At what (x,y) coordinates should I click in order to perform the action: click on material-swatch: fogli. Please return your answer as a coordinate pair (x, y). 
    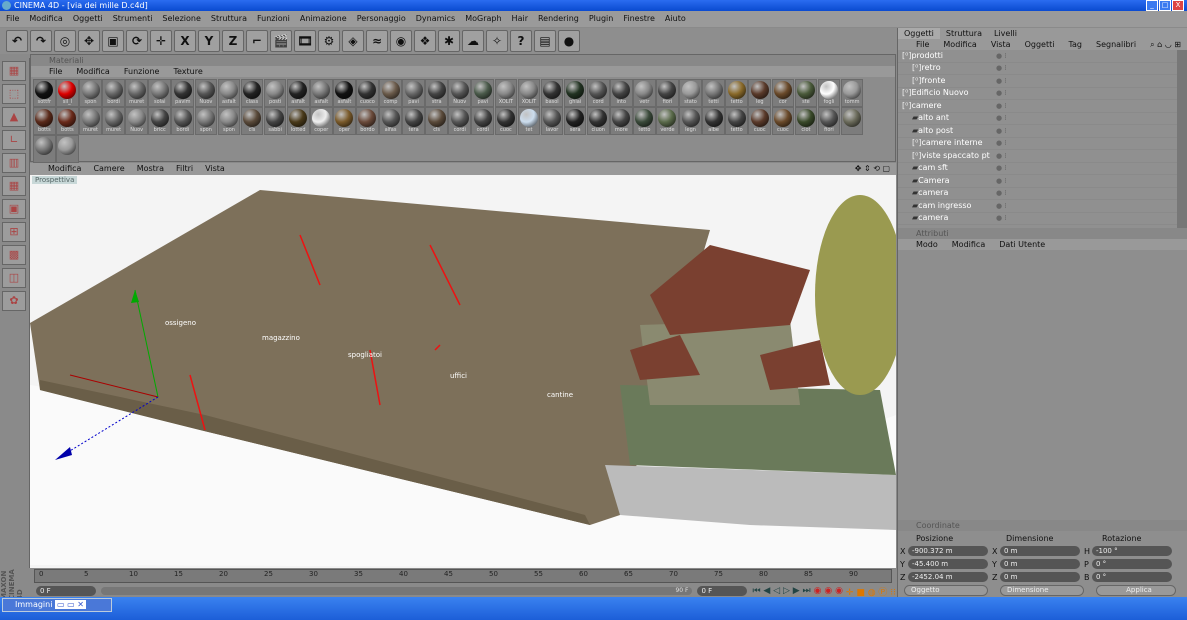
    Looking at the image, I should click on (829, 93).